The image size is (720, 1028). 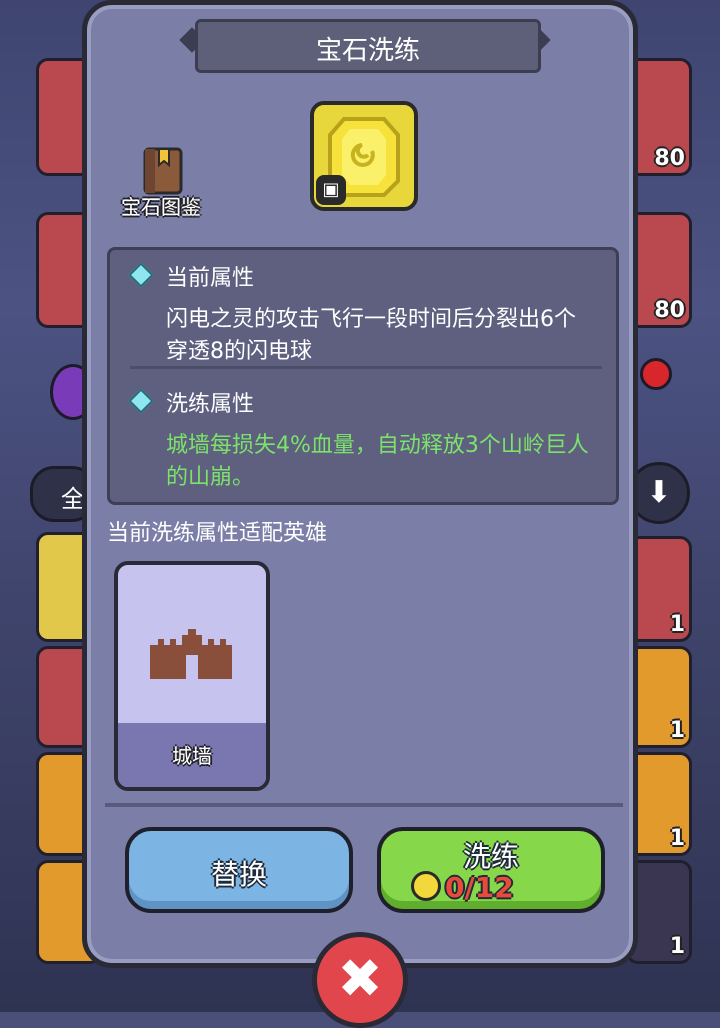 I want to click on refine-attr-text: 城墙每损失4%血量，自动释放3个山岭巨人的山崩。, so click(x=377, y=461).